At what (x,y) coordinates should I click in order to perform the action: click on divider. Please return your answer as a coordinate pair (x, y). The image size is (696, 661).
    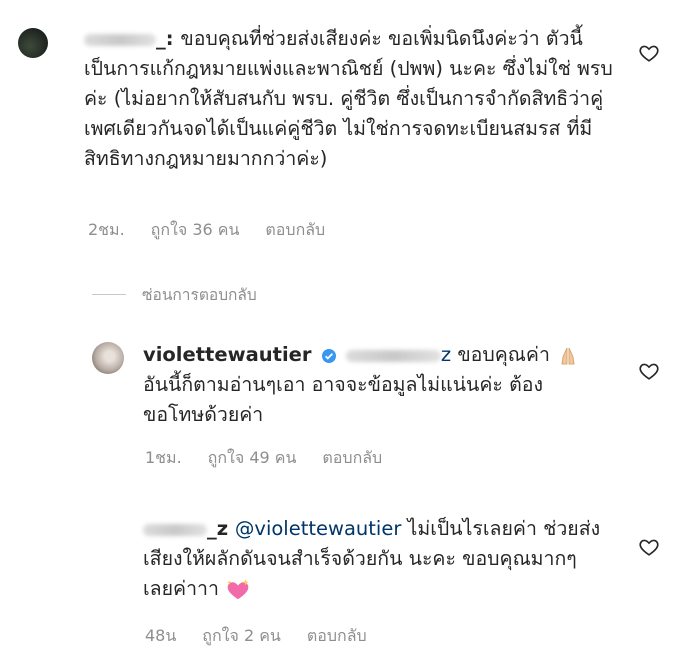
    Looking at the image, I should click on (109, 294).